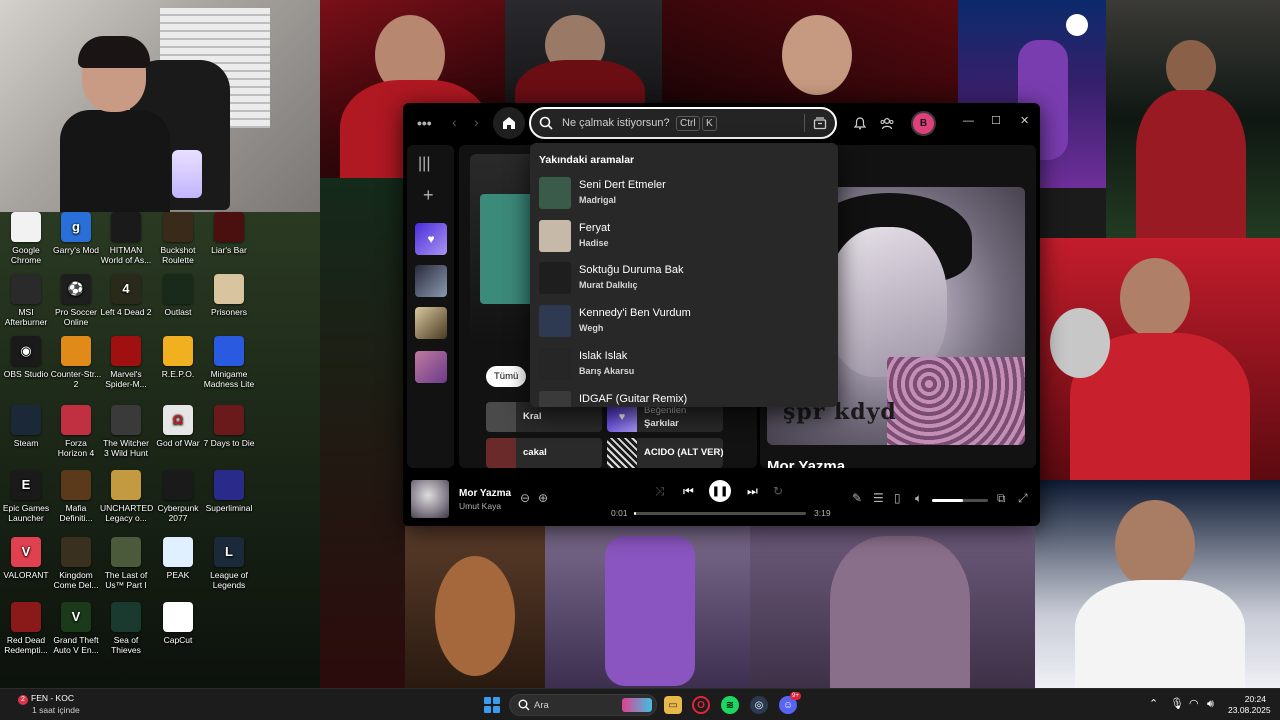  I want to click on maximize-button: ☐, so click(996, 121).